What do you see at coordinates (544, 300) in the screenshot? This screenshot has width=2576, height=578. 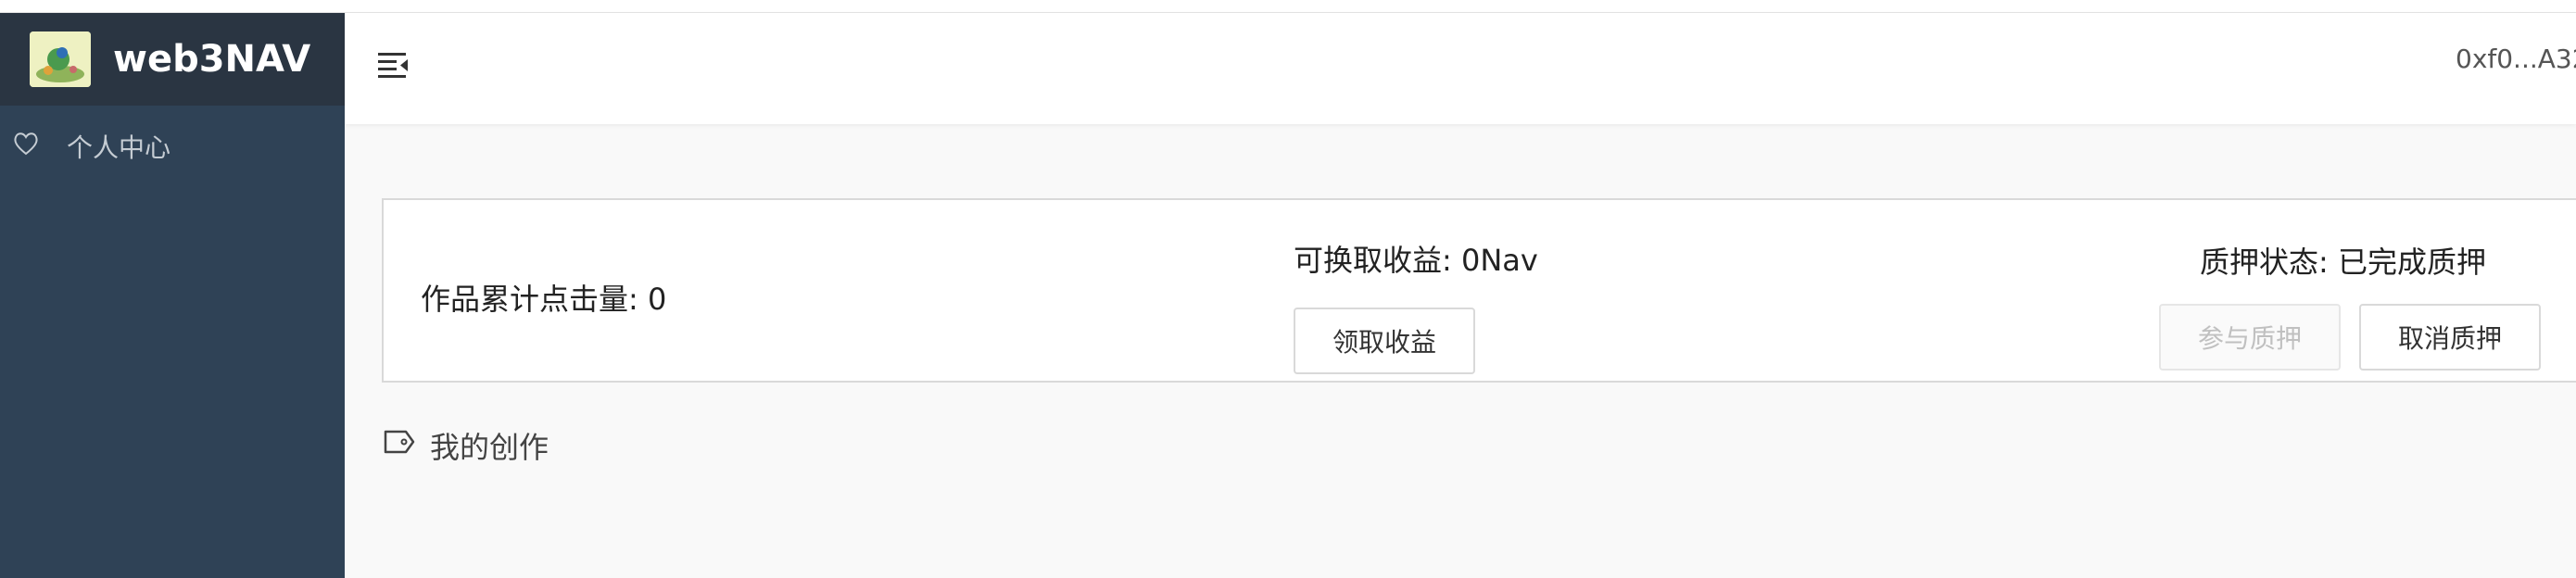 I see `click-count: 作品累计点击量: 0` at bounding box center [544, 300].